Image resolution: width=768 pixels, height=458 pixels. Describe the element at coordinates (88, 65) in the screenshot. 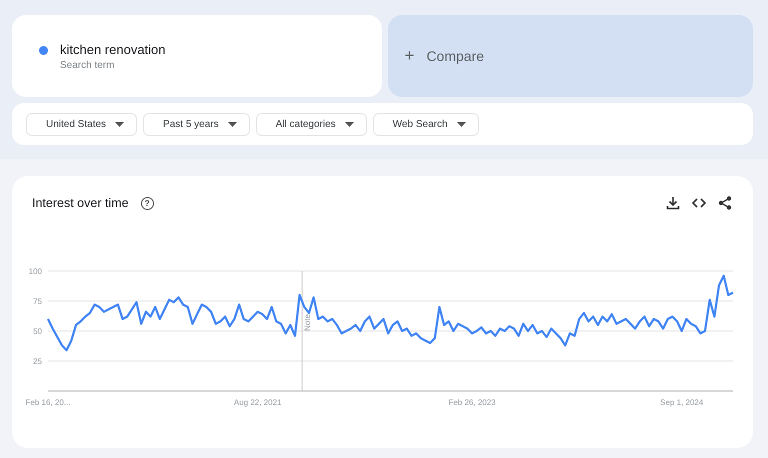

I see `search-term-caption: Search term` at that location.